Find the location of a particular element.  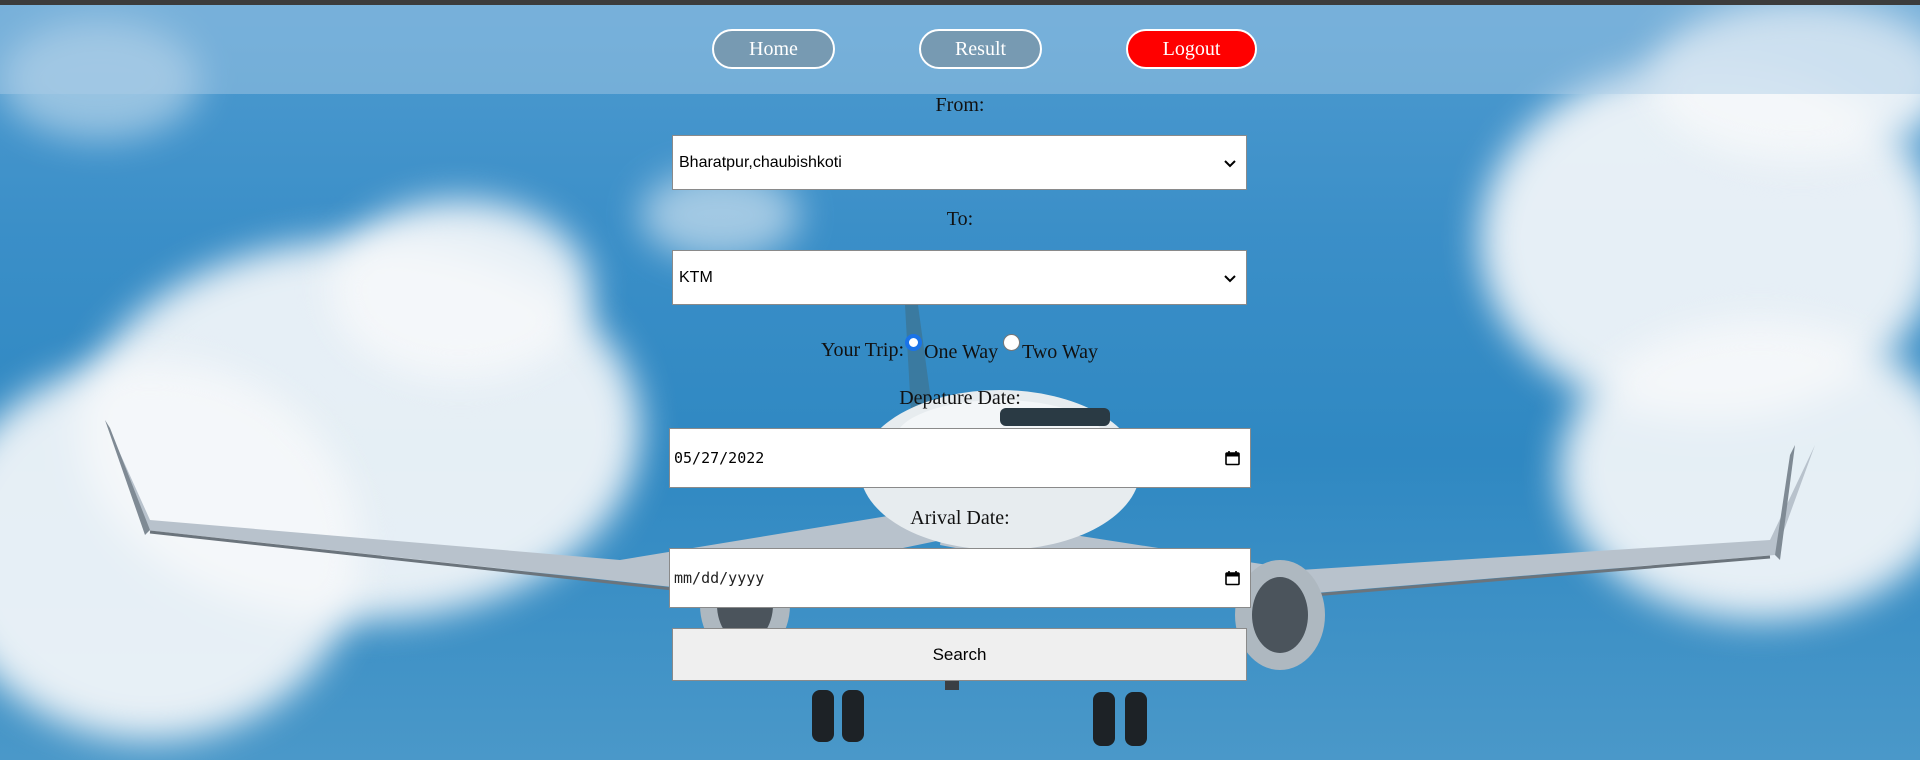

result-button: Result is located at coordinates (980, 49).